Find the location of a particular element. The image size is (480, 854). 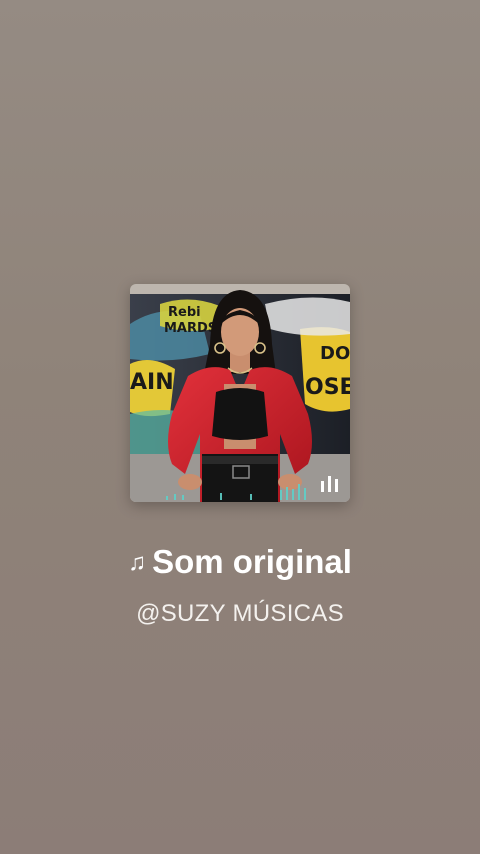

album-artwork: Rebi MARDS DO AIN OSEI is located at coordinates (240, 393).